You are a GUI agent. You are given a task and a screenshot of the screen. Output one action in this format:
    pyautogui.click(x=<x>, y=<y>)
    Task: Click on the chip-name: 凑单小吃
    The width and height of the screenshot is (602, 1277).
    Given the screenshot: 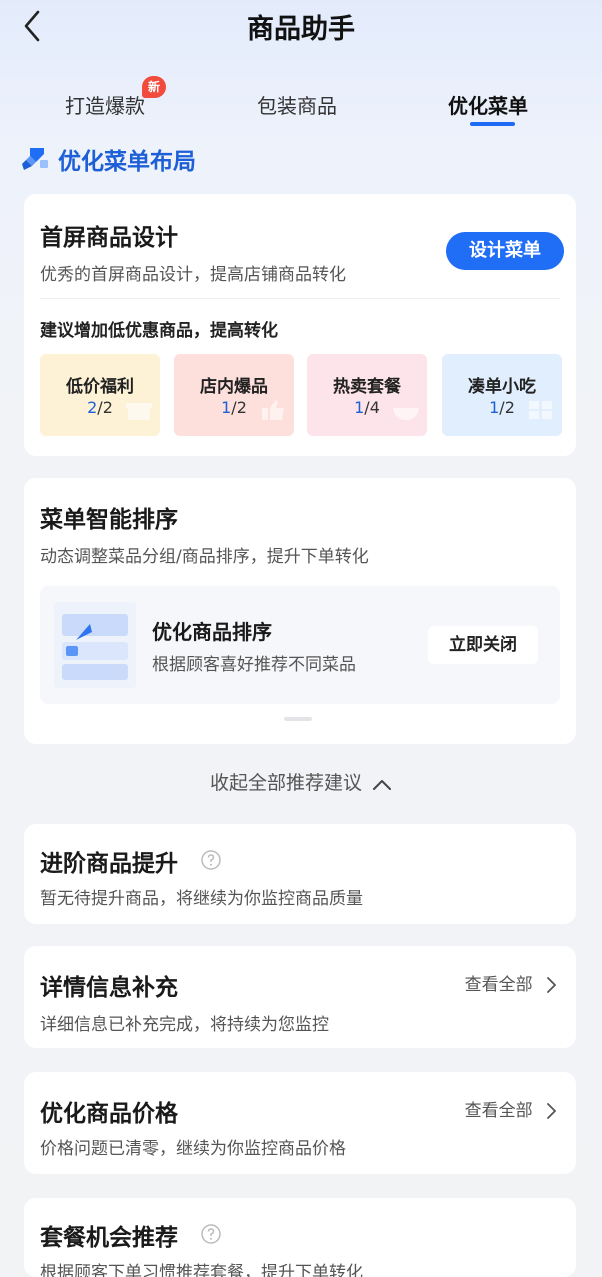 What is the action you would take?
    pyautogui.click(x=502, y=387)
    